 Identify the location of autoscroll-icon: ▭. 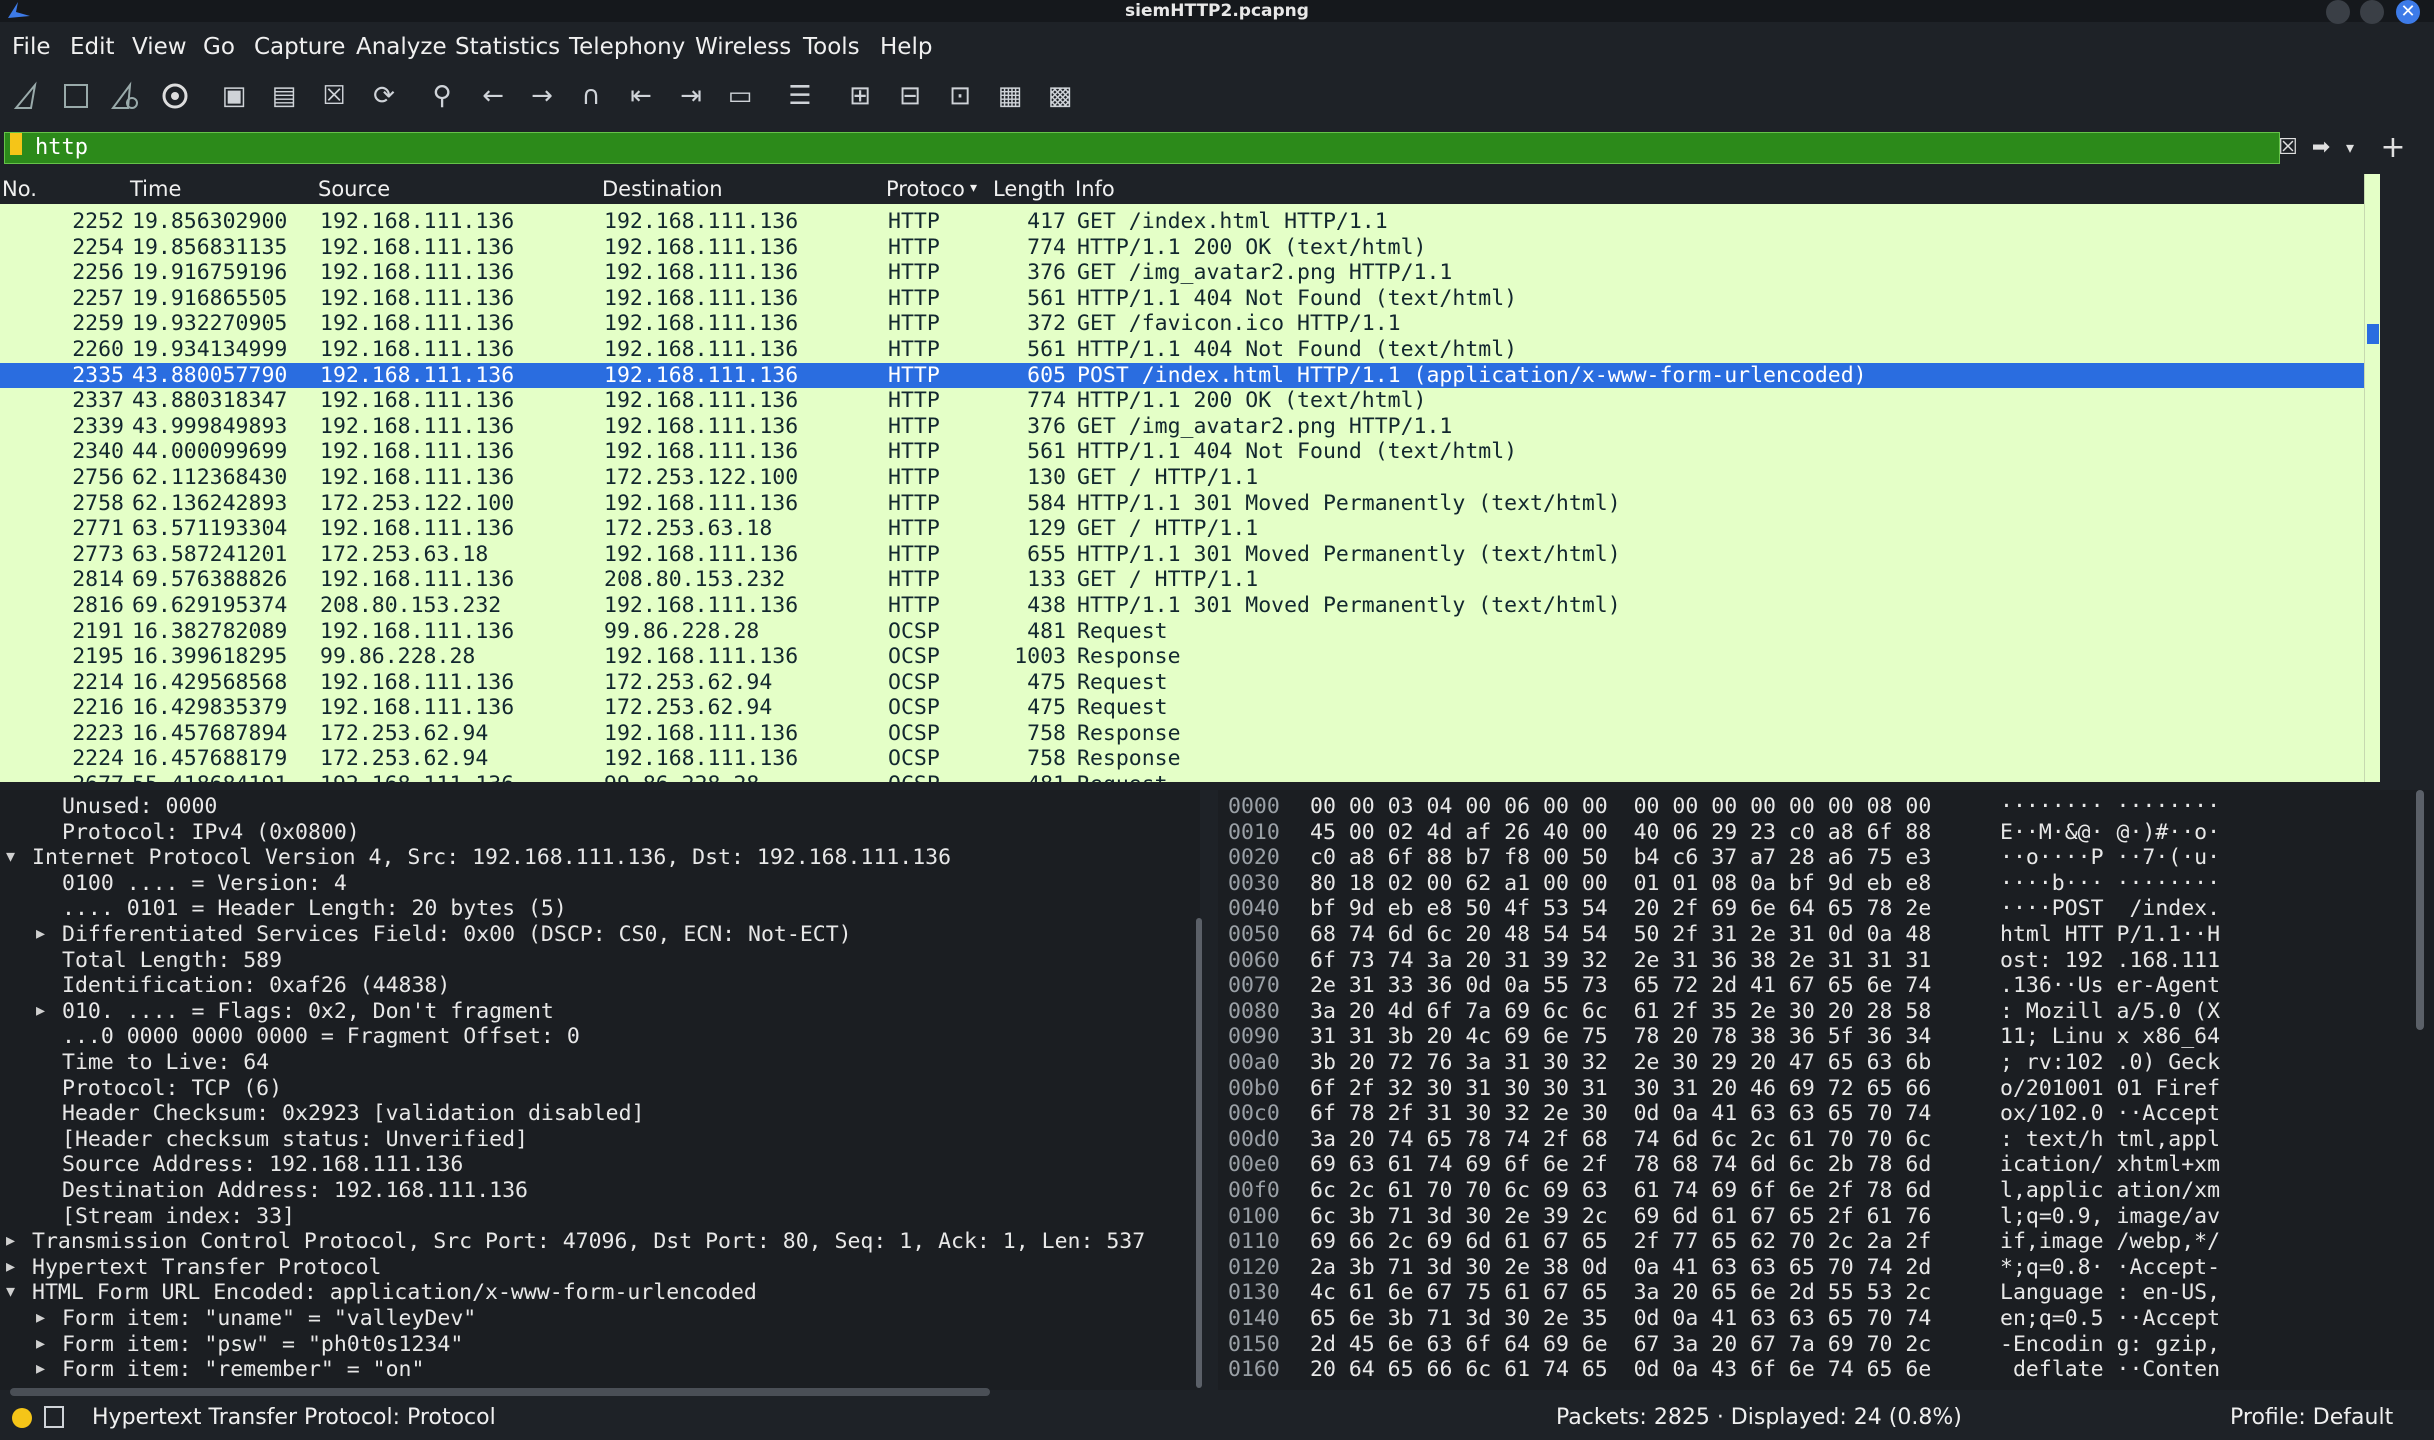
(740, 96).